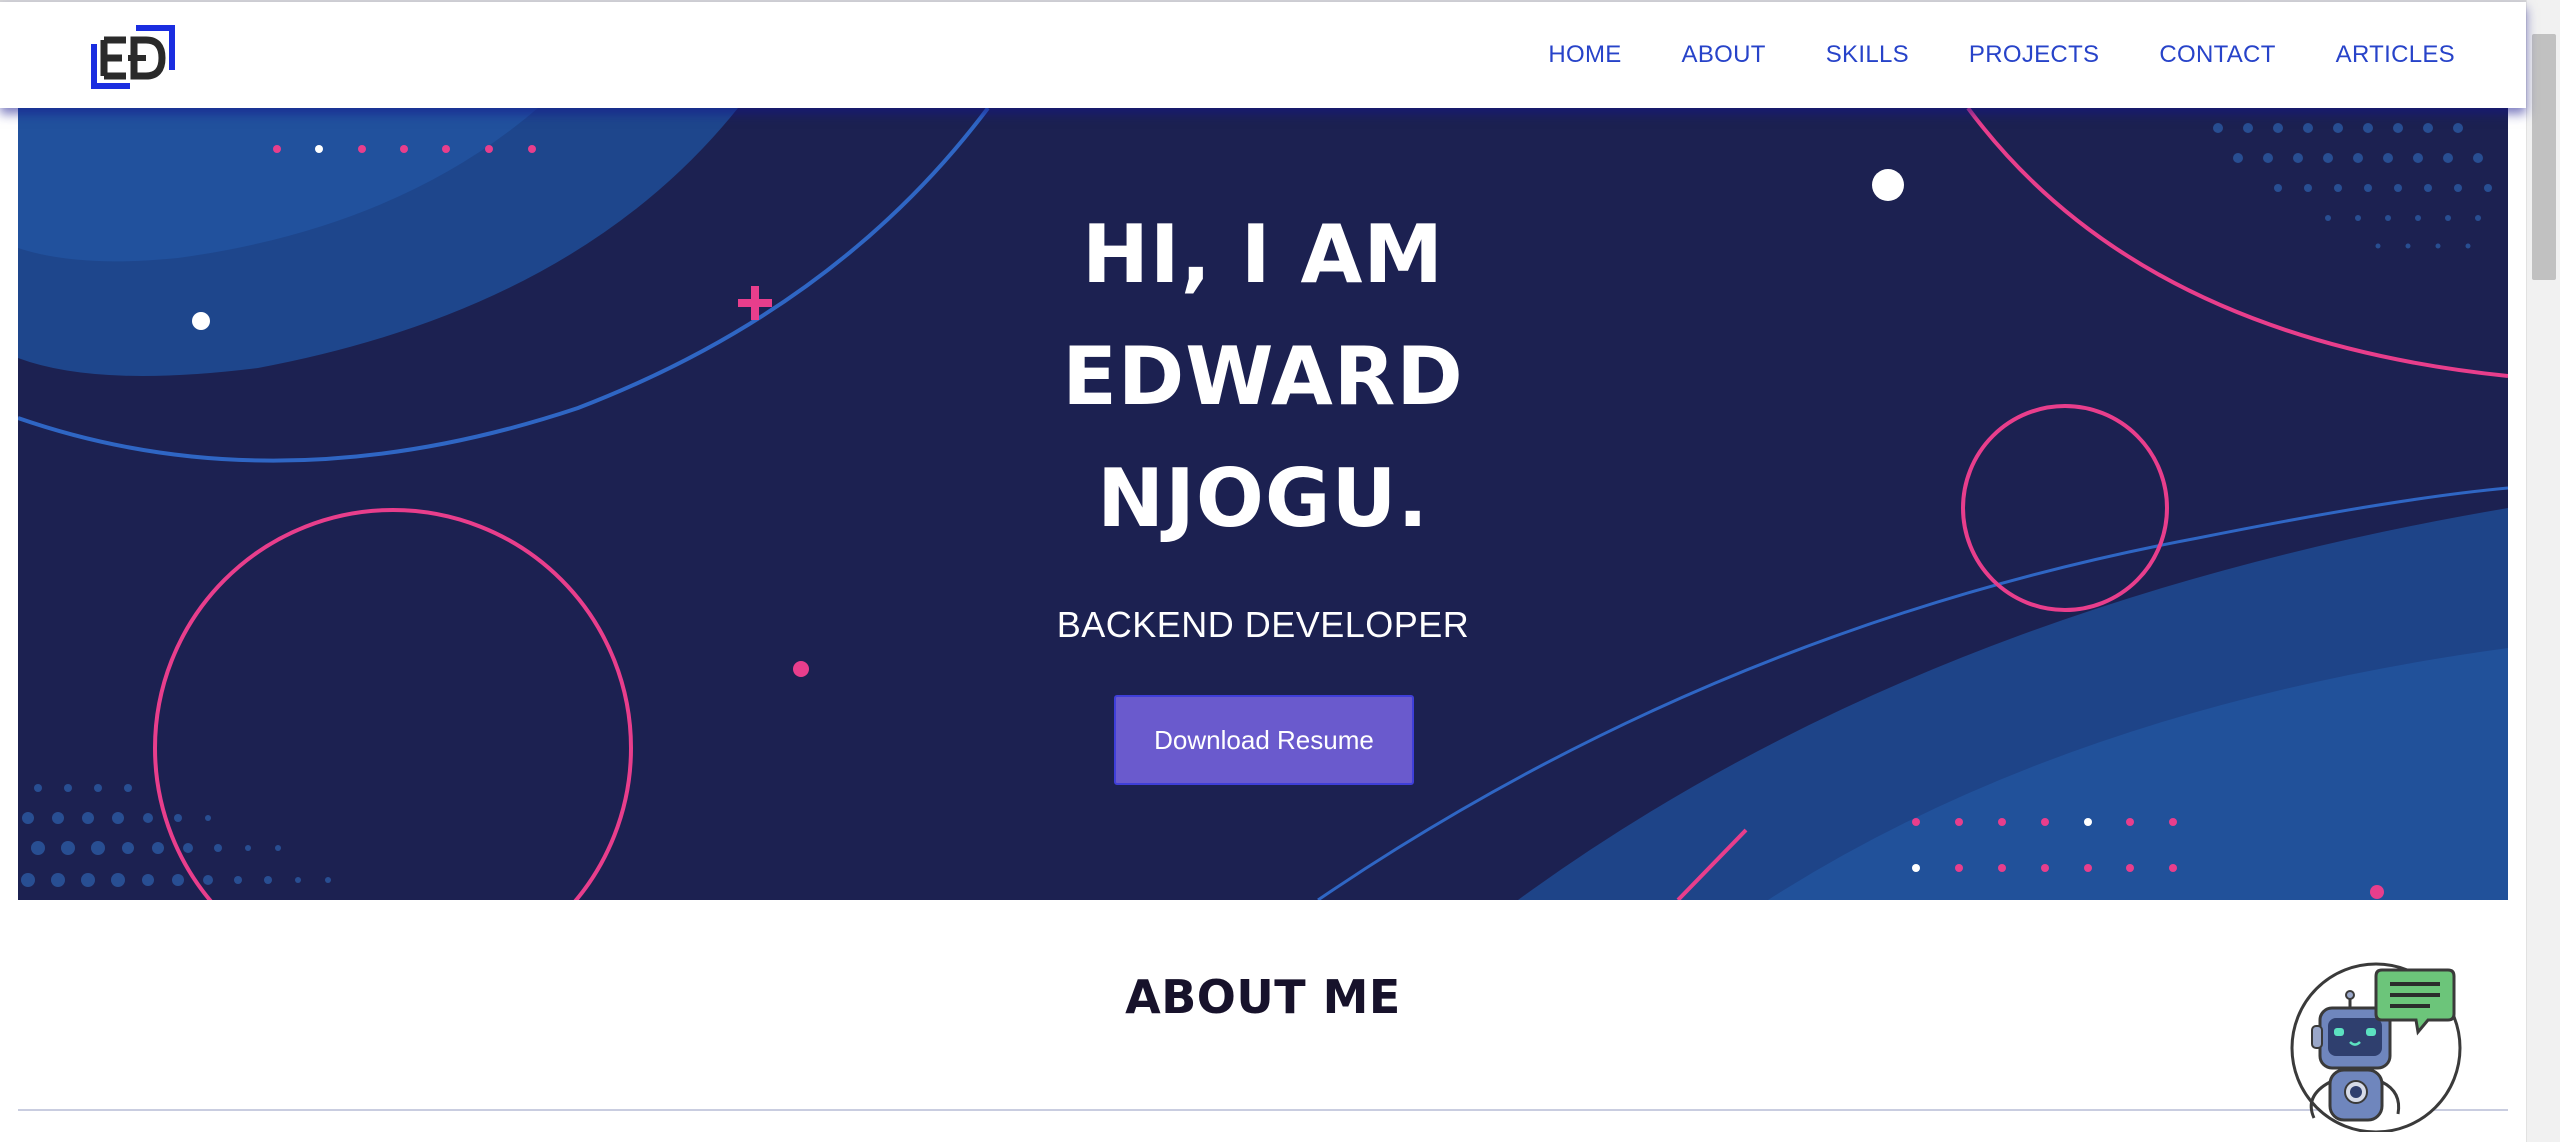 The image size is (2560, 1142). Describe the element at coordinates (1263, 997) in the screenshot. I see `about-section-title: ABOUT ME` at that location.